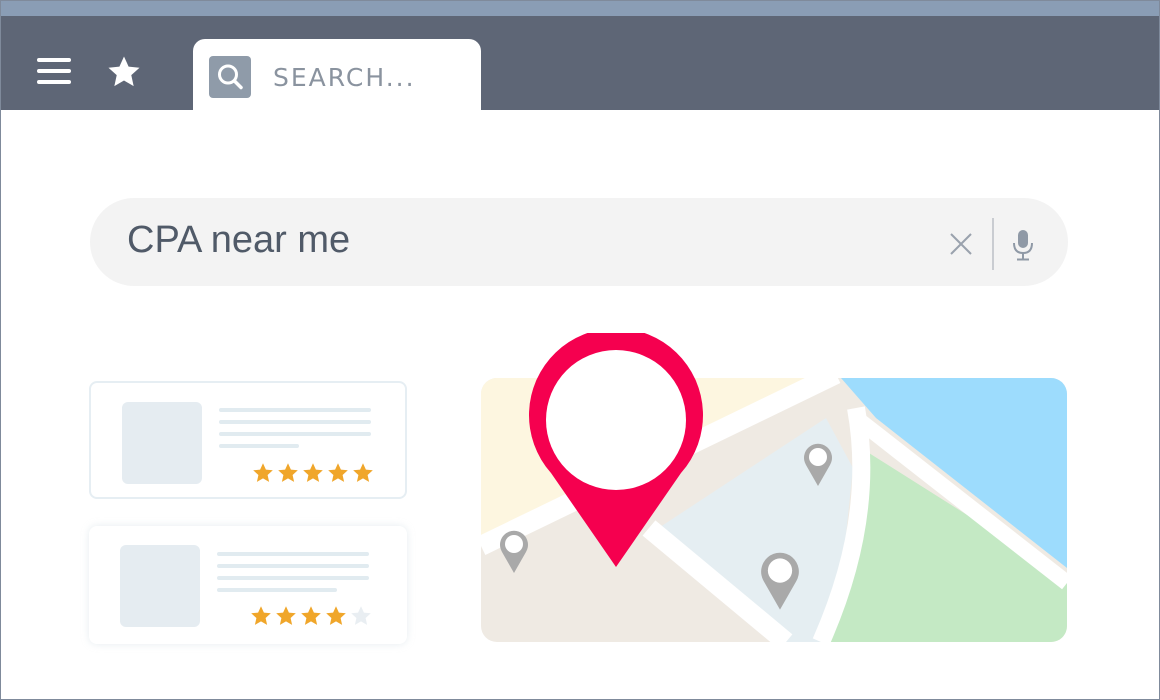 The height and width of the screenshot is (700, 1160). I want to click on star-empty-icon, so click(361, 615).